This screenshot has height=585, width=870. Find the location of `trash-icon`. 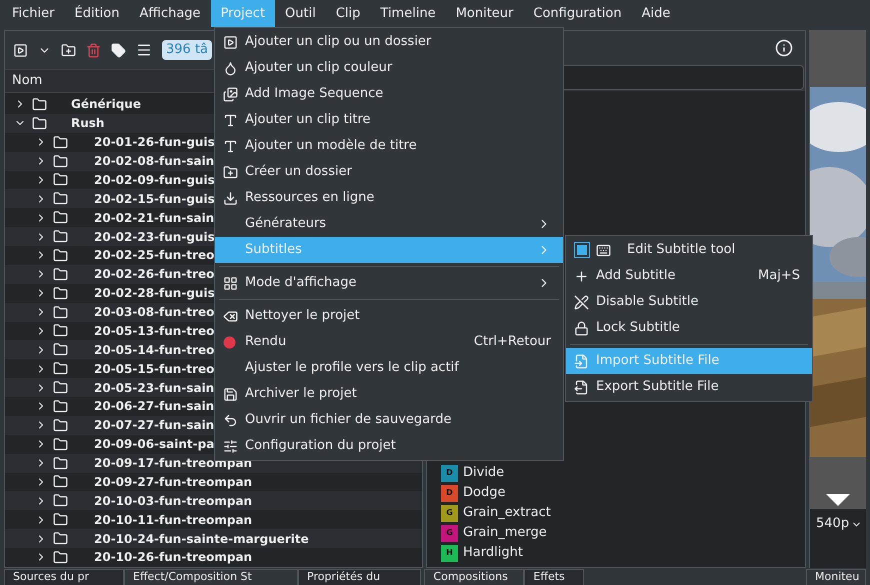

trash-icon is located at coordinates (93, 50).